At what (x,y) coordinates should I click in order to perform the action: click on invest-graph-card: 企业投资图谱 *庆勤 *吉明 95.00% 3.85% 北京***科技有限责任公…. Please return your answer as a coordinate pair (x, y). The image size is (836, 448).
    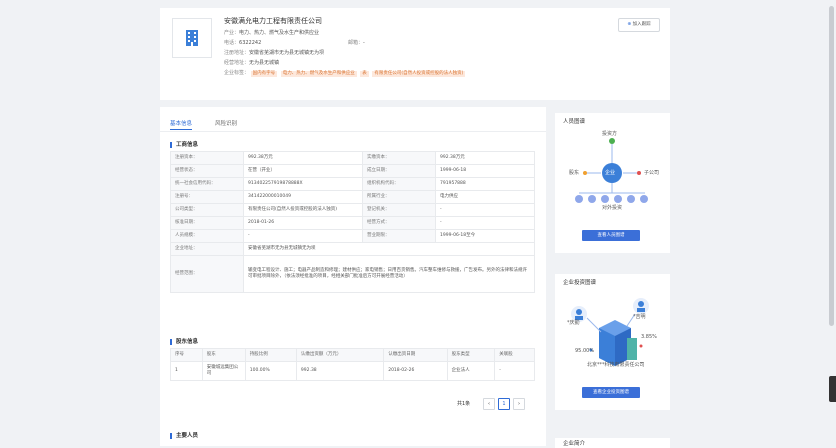
    Looking at the image, I should click on (612, 342).